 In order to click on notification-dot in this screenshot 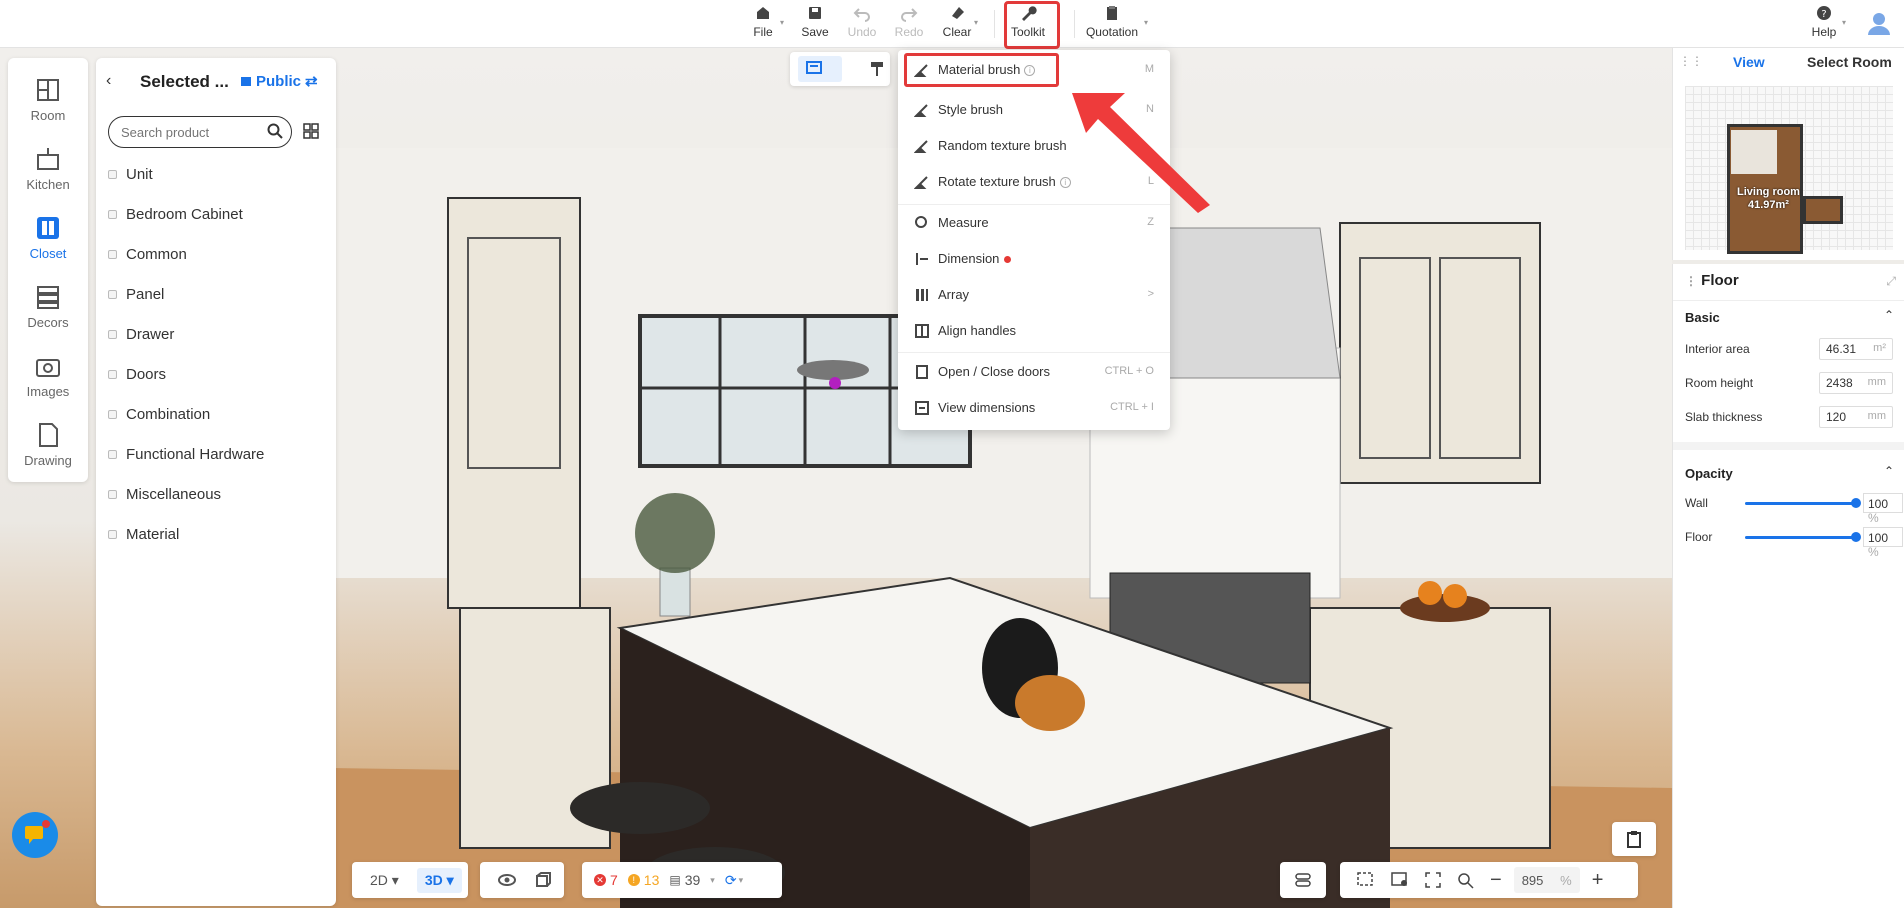, I will do `click(46, 824)`.